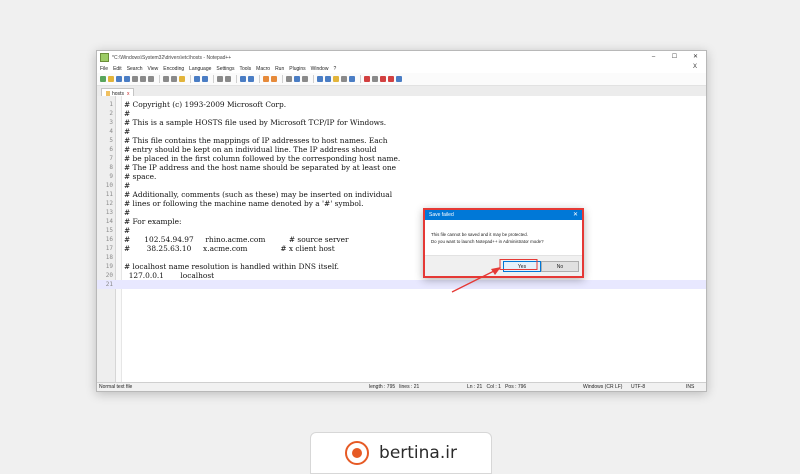 The height and width of the screenshot is (474, 800). Describe the element at coordinates (119, 79) in the screenshot. I see `save-icon` at that location.